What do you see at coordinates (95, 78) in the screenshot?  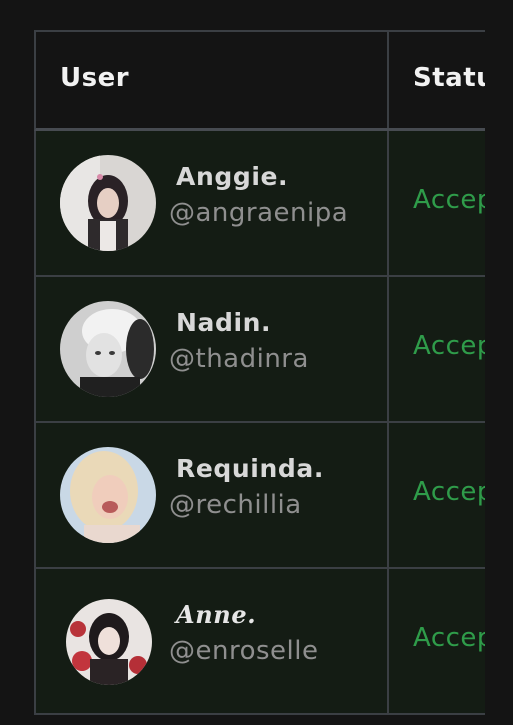 I see `header-user-label: User` at bounding box center [95, 78].